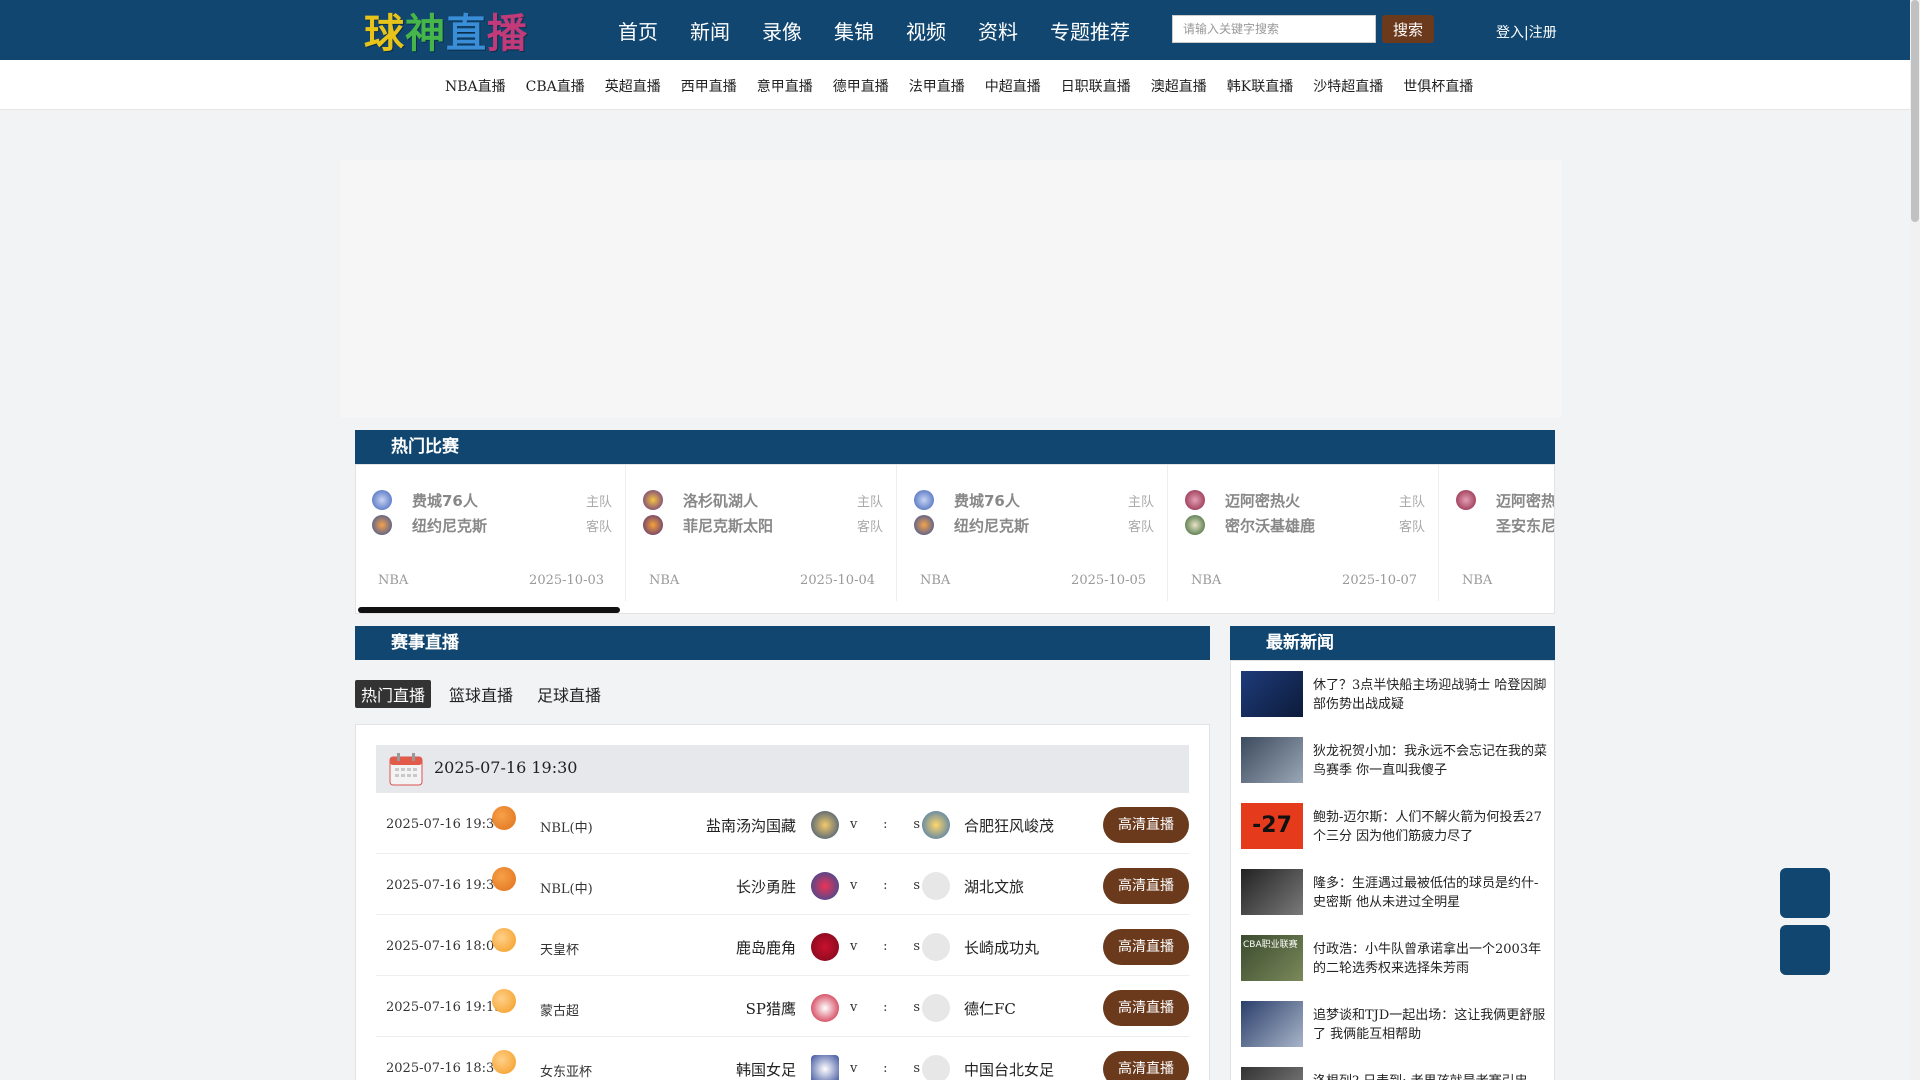 Image resolution: width=1920 pixels, height=1080 pixels. Describe the element at coordinates (444, 1007) in the screenshot. I see `match-time: 2025-07-16 19:15` at that location.